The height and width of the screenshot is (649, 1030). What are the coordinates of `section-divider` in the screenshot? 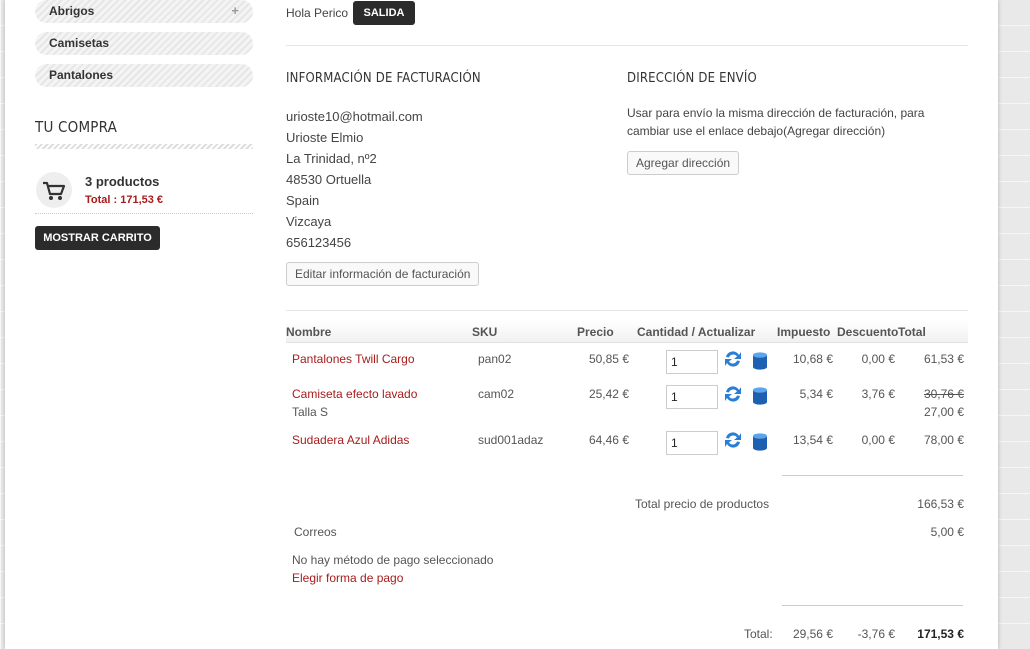 It's located at (144, 146).